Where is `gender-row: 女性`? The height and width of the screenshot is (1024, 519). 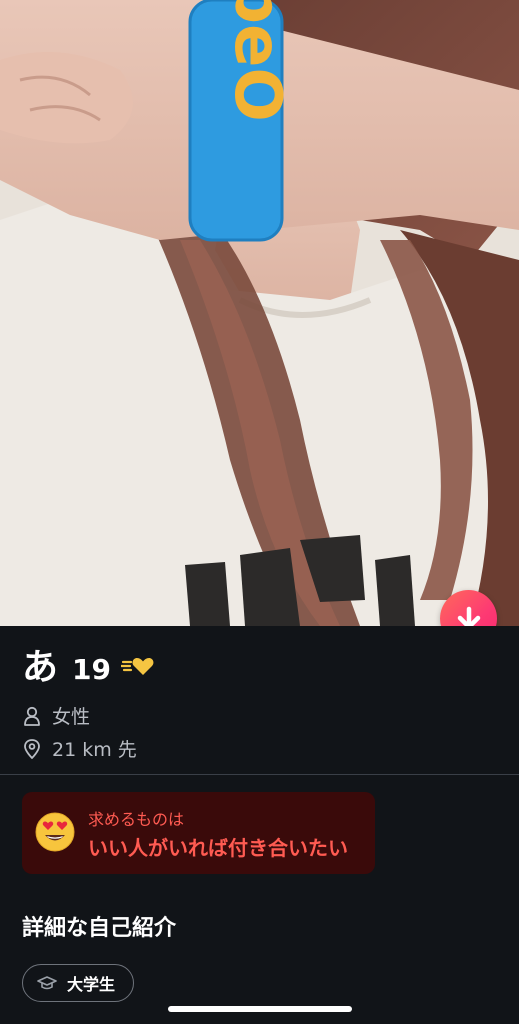 gender-row: 女性 is located at coordinates (56, 715).